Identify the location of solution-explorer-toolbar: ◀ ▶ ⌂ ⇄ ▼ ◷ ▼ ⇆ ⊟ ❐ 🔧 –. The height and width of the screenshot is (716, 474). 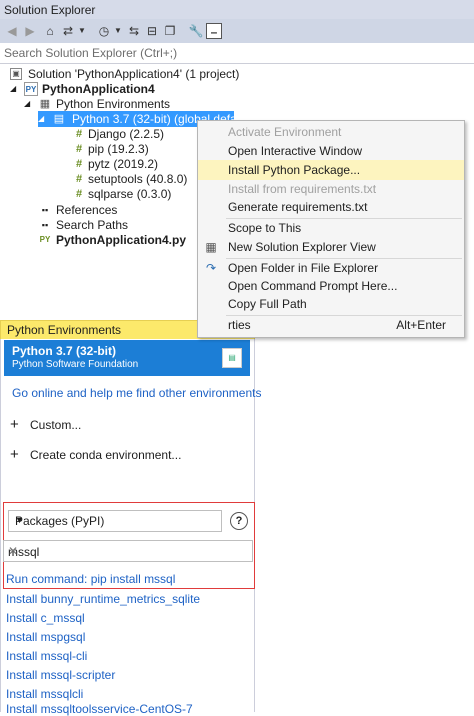
(237, 31).